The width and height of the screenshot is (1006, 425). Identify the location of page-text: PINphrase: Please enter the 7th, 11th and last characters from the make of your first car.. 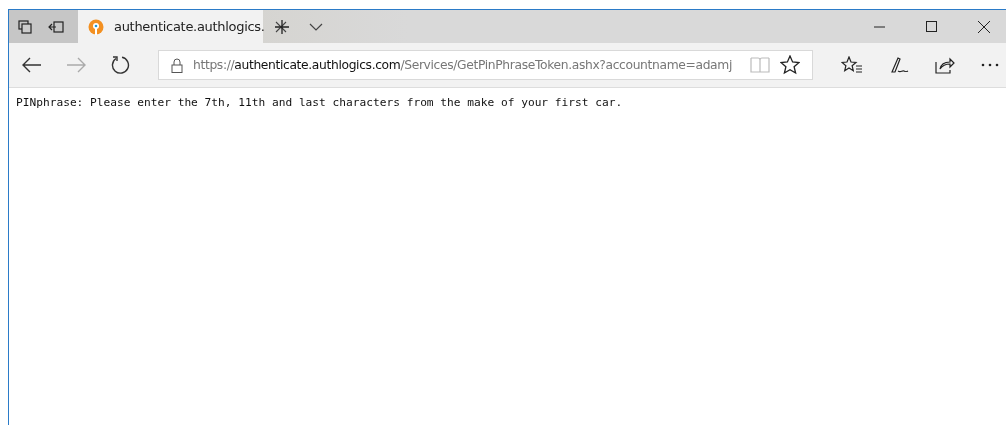
(320, 102).